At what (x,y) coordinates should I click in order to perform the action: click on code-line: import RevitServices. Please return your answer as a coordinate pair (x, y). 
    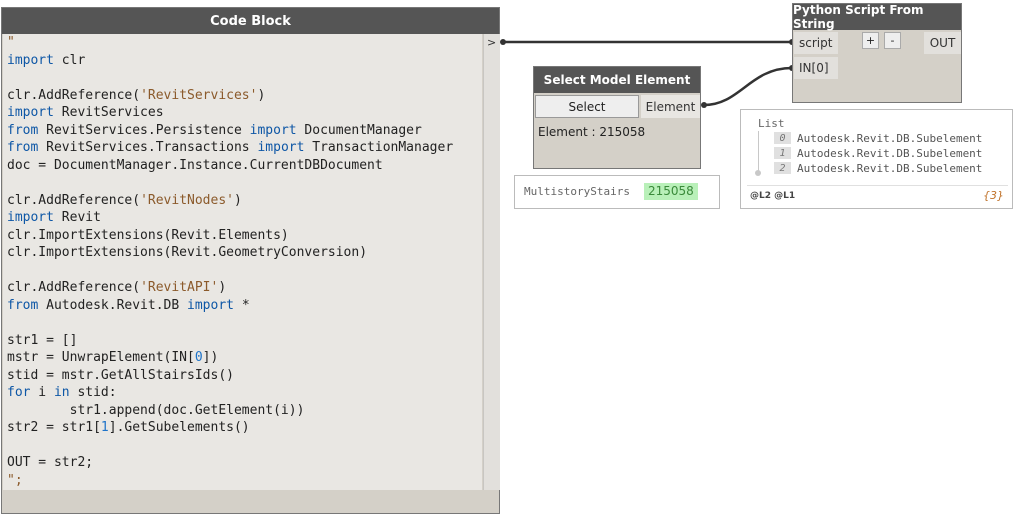
    Looking at the image, I should click on (242, 113).